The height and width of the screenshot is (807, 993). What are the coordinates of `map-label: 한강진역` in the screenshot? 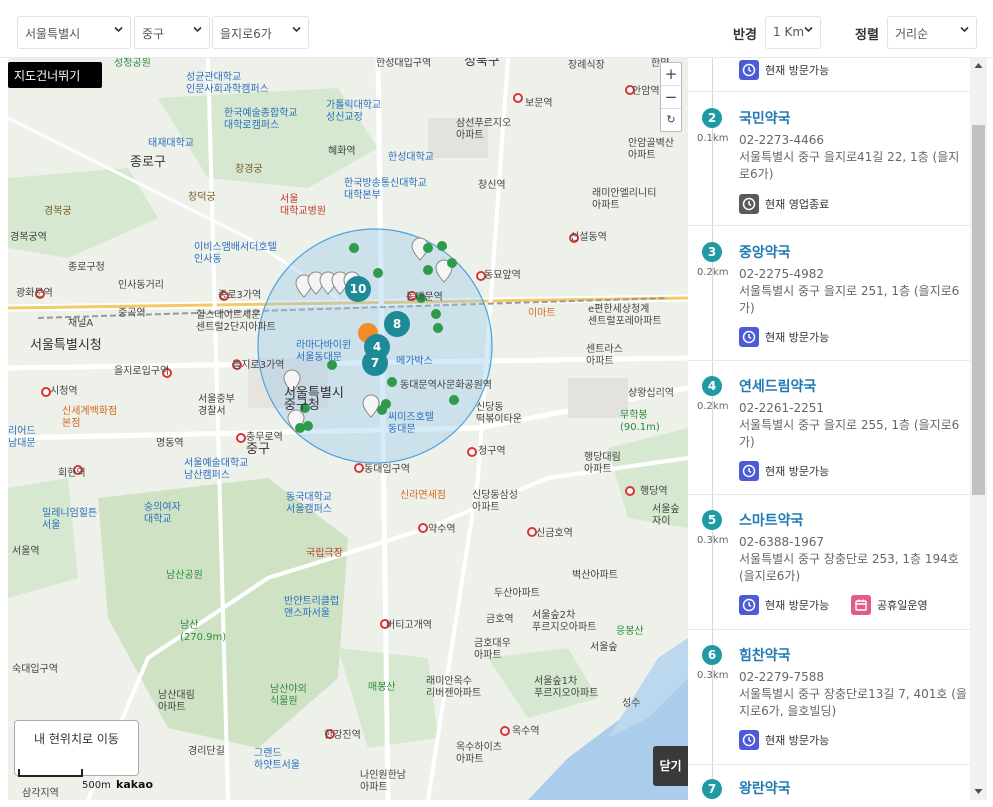 It's located at (342, 735).